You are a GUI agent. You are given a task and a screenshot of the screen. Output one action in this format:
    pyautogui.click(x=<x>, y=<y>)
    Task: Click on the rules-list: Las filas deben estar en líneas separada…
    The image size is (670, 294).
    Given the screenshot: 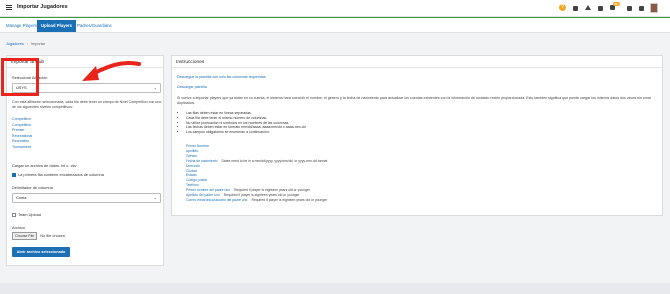 What is the action you would take?
    pyautogui.click(x=241, y=123)
    